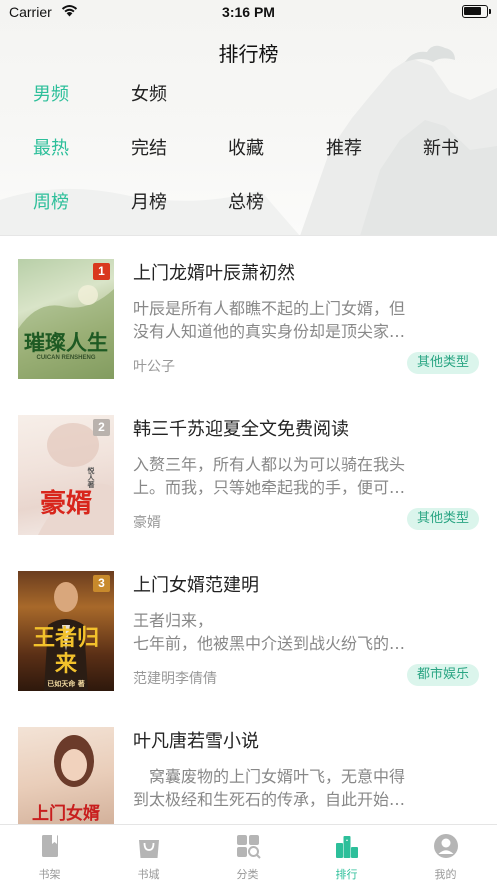 The width and height of the screenshot is (497, 883). What do you see at coordinates (66, 319) in the screenshot?
I see `book-cover: 1 璀璨人生 CUICAN RENSHENG` at bounding box center [66, 319].